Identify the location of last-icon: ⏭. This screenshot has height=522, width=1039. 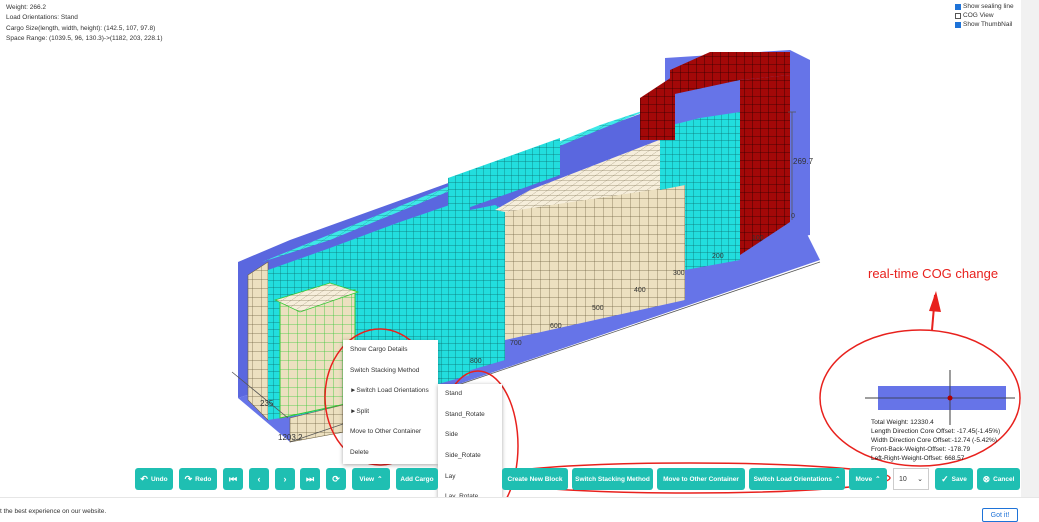
(310, 478).